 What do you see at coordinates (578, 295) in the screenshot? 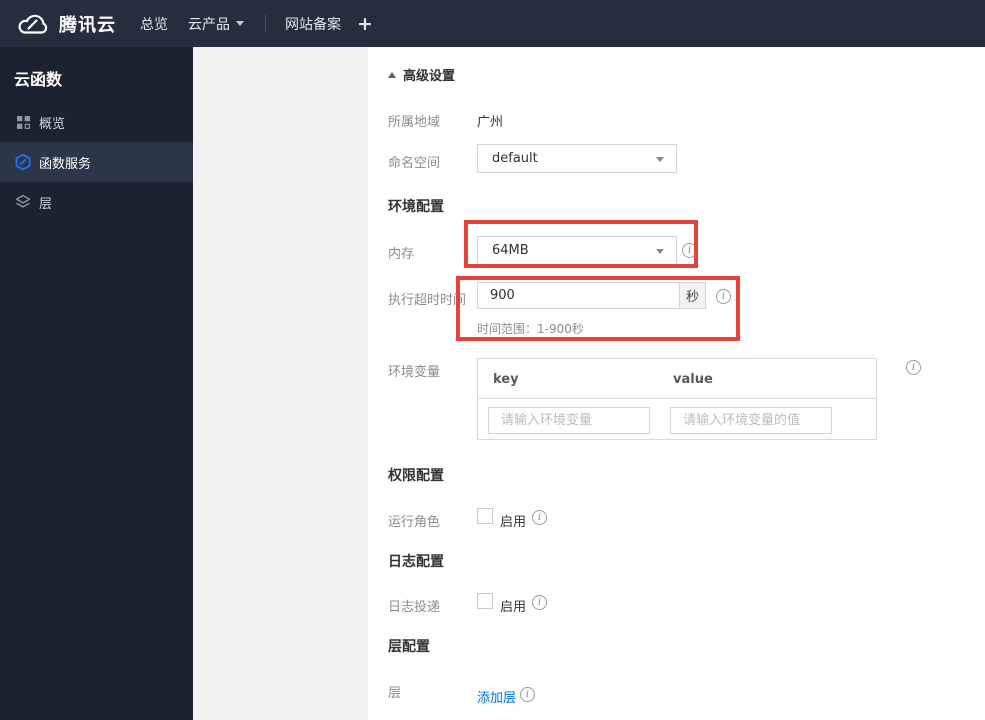
I see `timeout-input` at bounding box center [578, 295].